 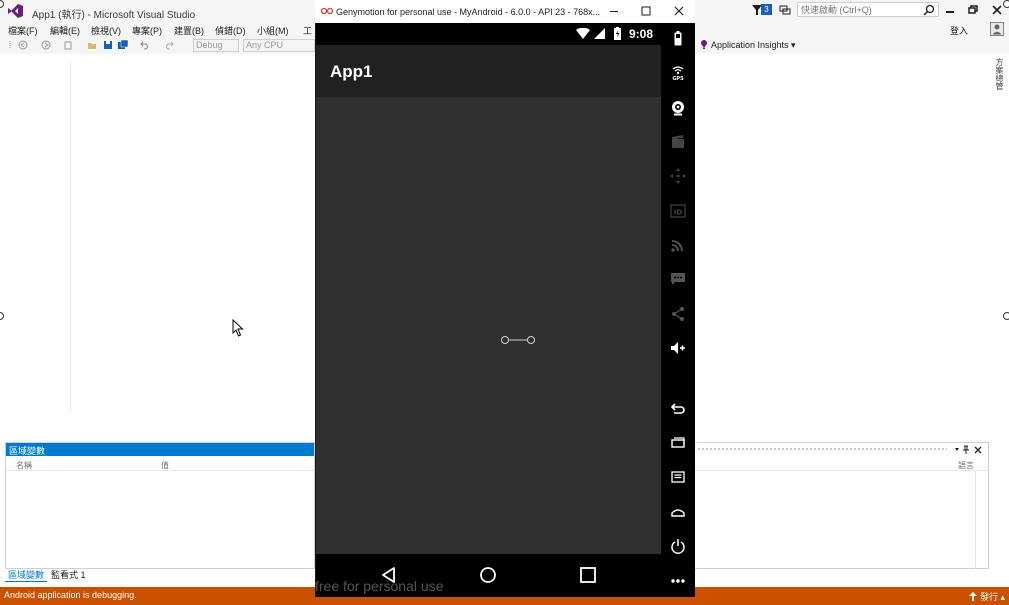 What do you see at coordinates (108, 45) in the screenshot?
I see `save-icon` at bounding box center [108, 45].